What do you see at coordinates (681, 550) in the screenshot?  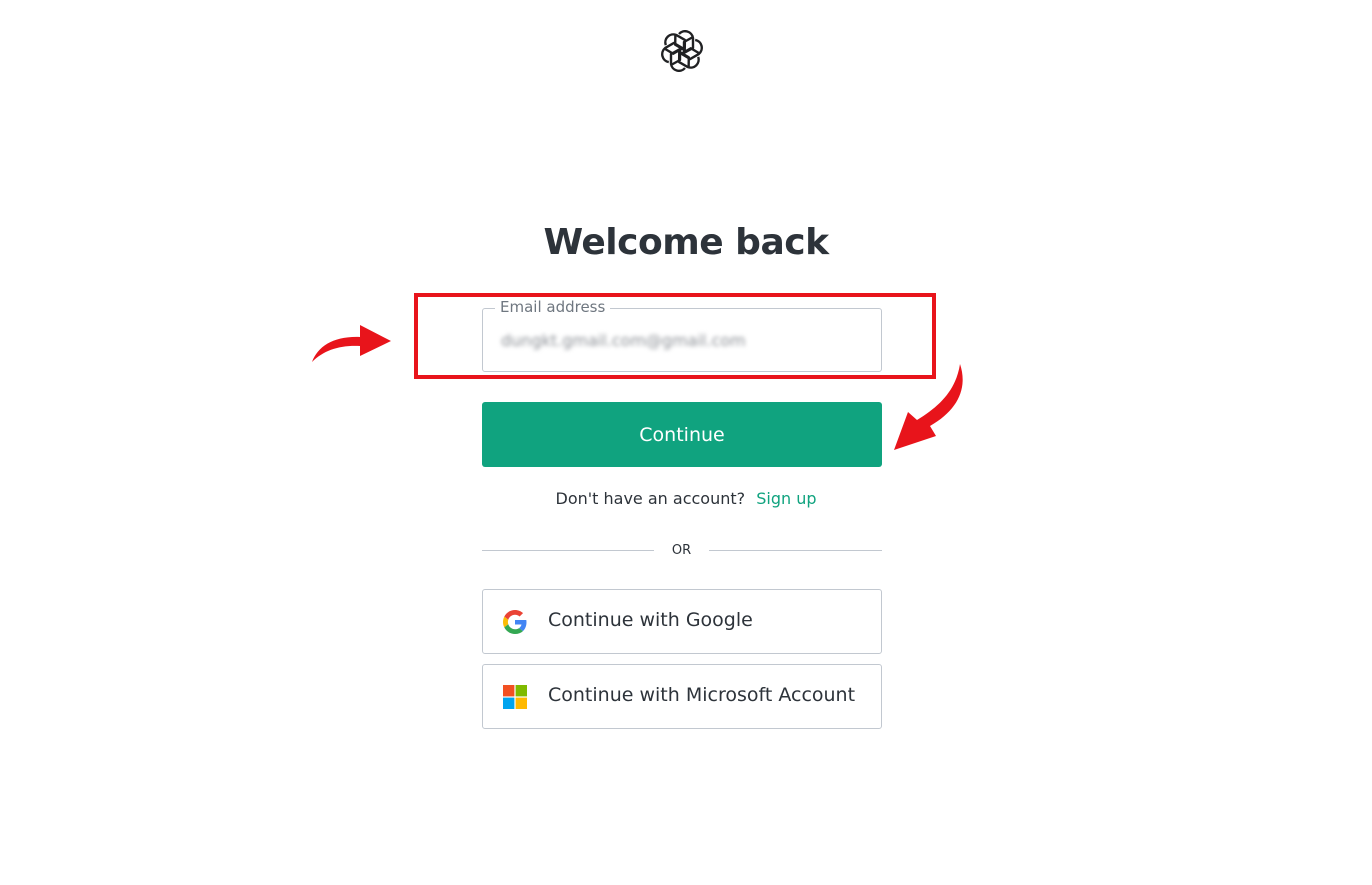 I see `divider-or: OR` at bounding box center [681, 550].